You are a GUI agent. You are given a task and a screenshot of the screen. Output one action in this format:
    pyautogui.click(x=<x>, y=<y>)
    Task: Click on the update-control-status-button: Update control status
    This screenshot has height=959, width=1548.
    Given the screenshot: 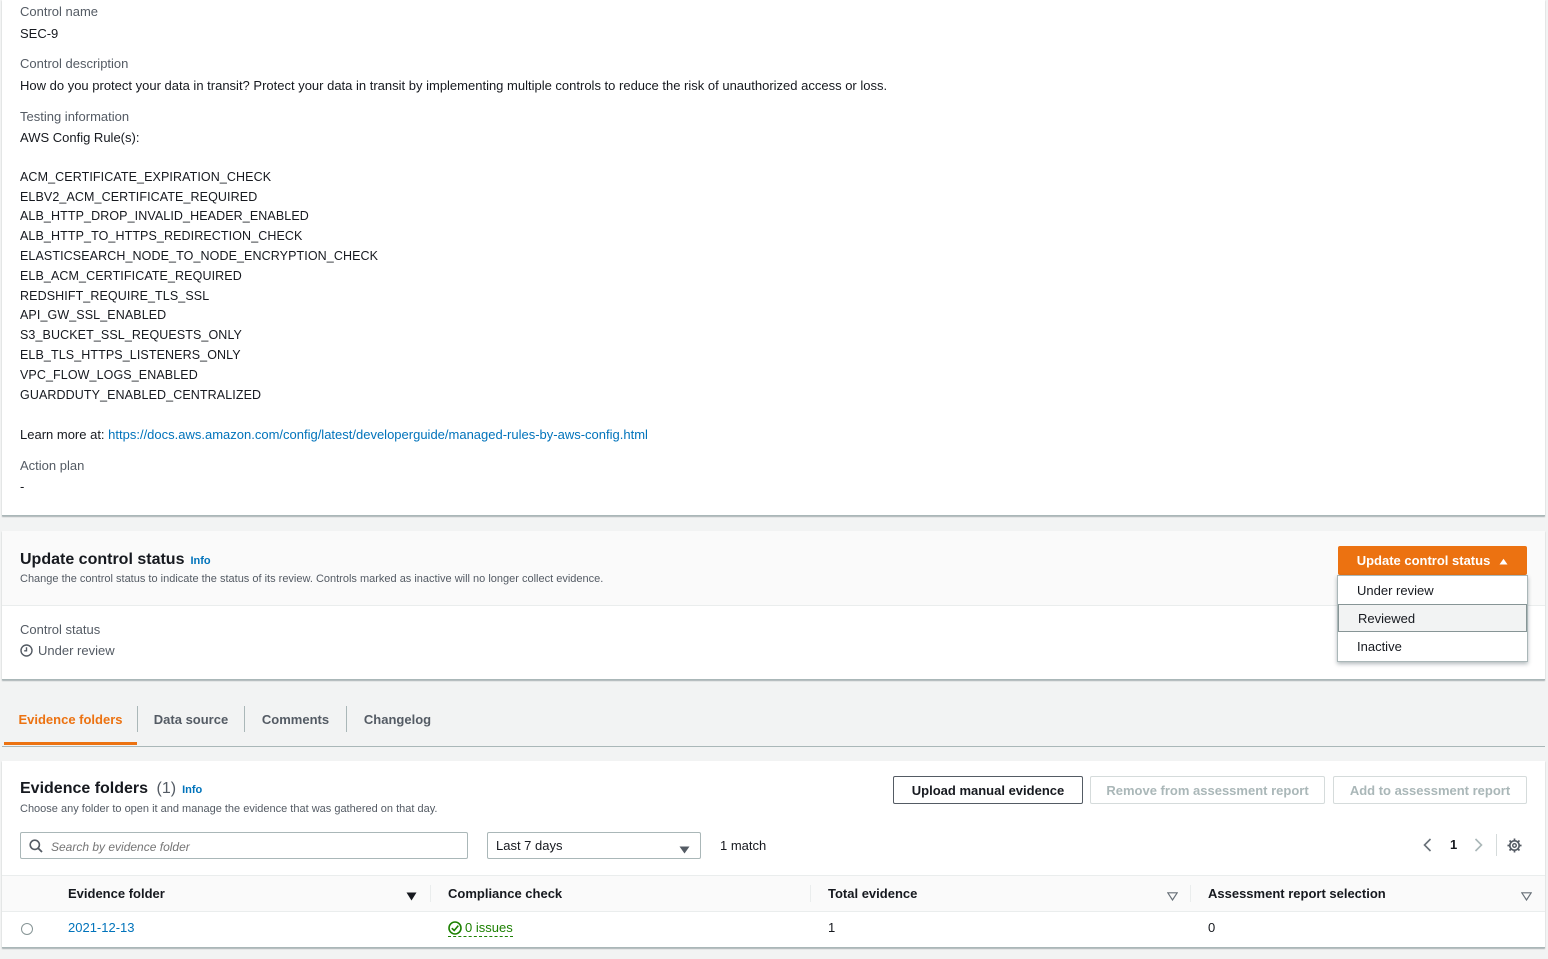 What is the action you would take?
    pyautogui.click(x=1432, y=560)
    